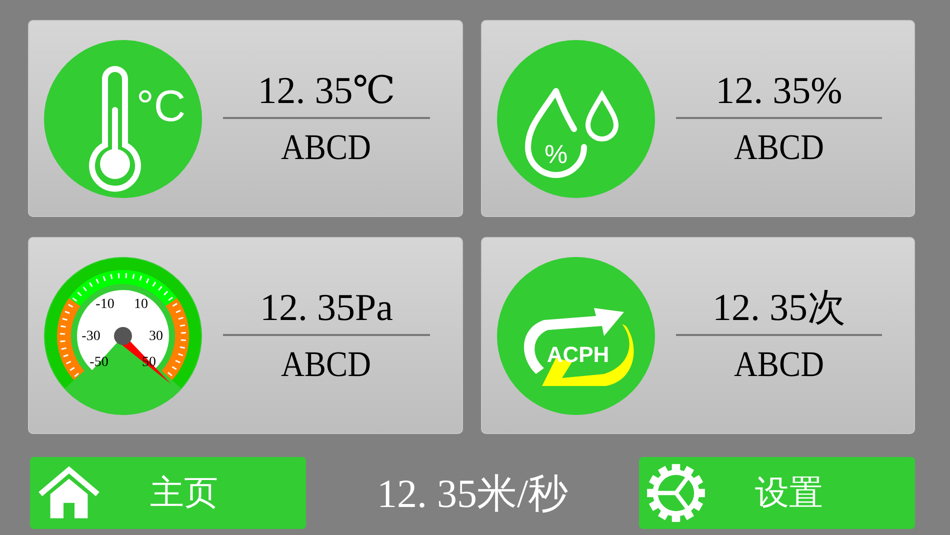 Image resolution: width=950 pixels, height=535 pixels. I want to click on value-text: 12. 35Pa, so click(326, 308).